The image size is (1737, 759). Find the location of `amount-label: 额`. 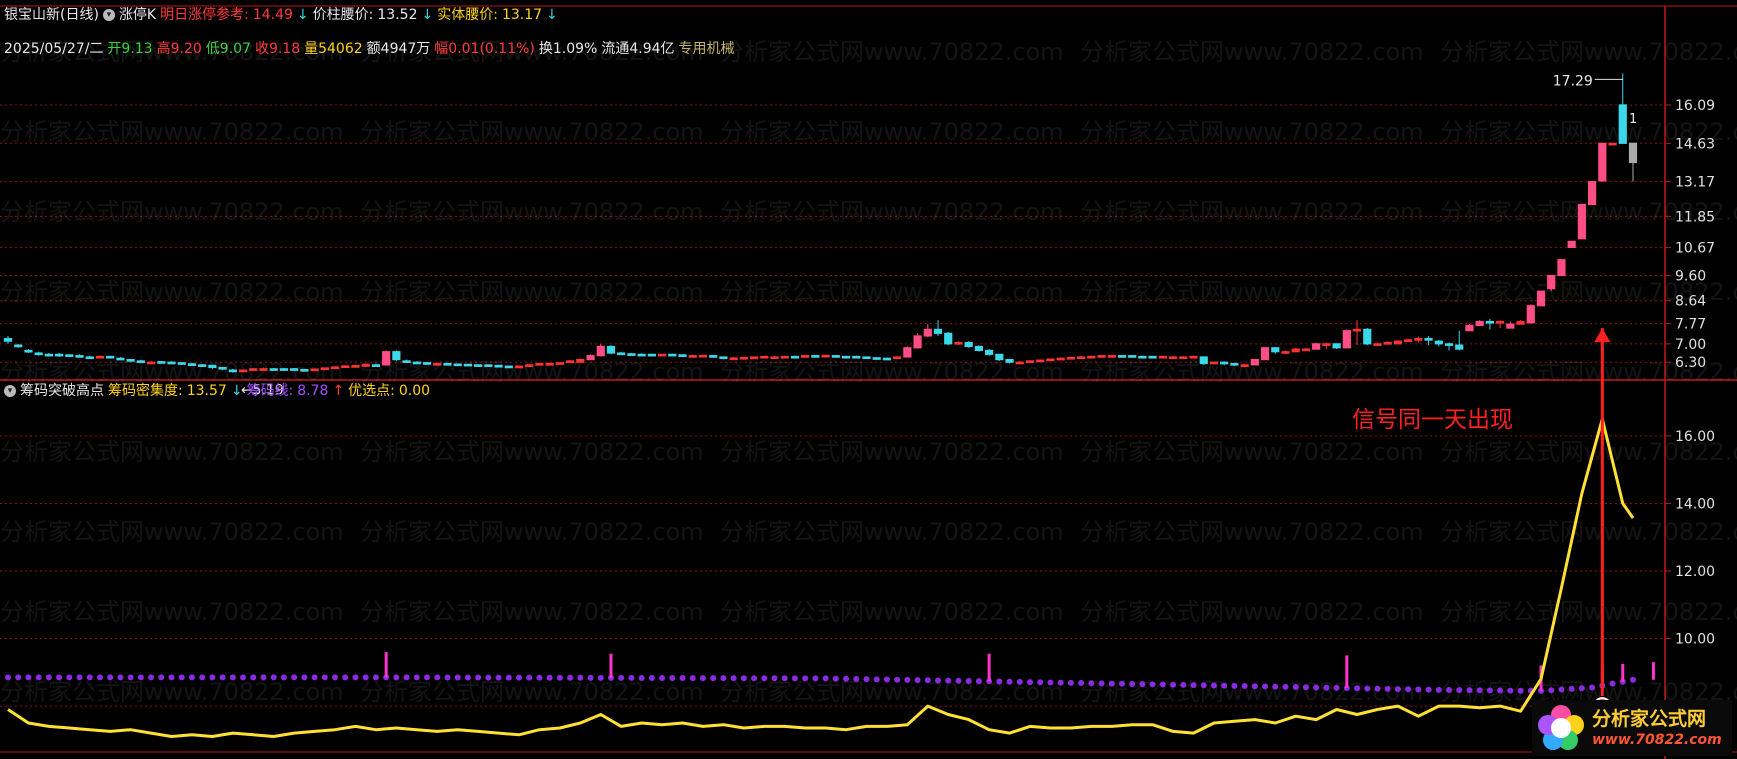

amount-label: 额 is located at coordinates (373, 49).